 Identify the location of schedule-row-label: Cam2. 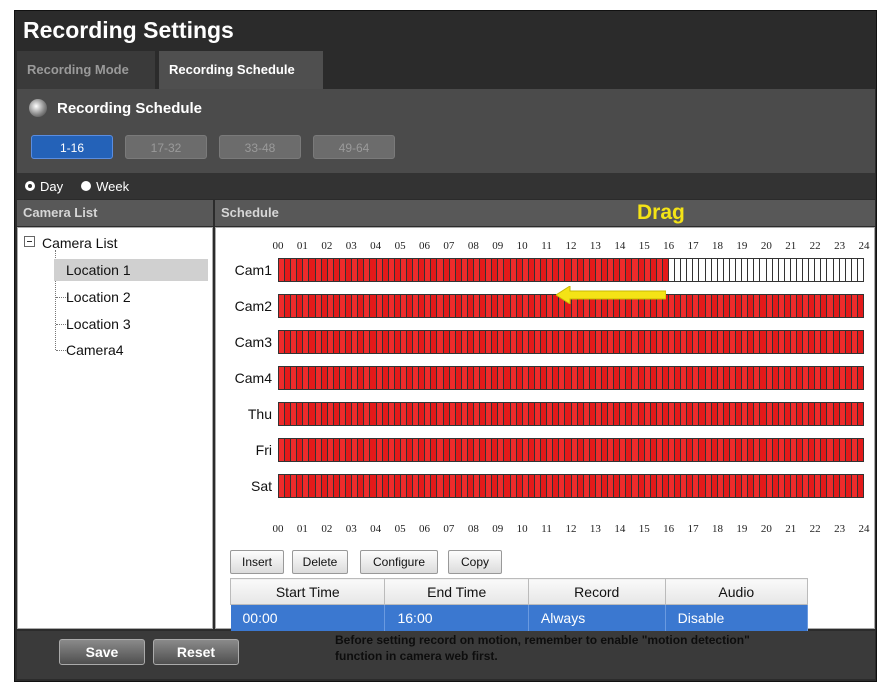
(253, 306).